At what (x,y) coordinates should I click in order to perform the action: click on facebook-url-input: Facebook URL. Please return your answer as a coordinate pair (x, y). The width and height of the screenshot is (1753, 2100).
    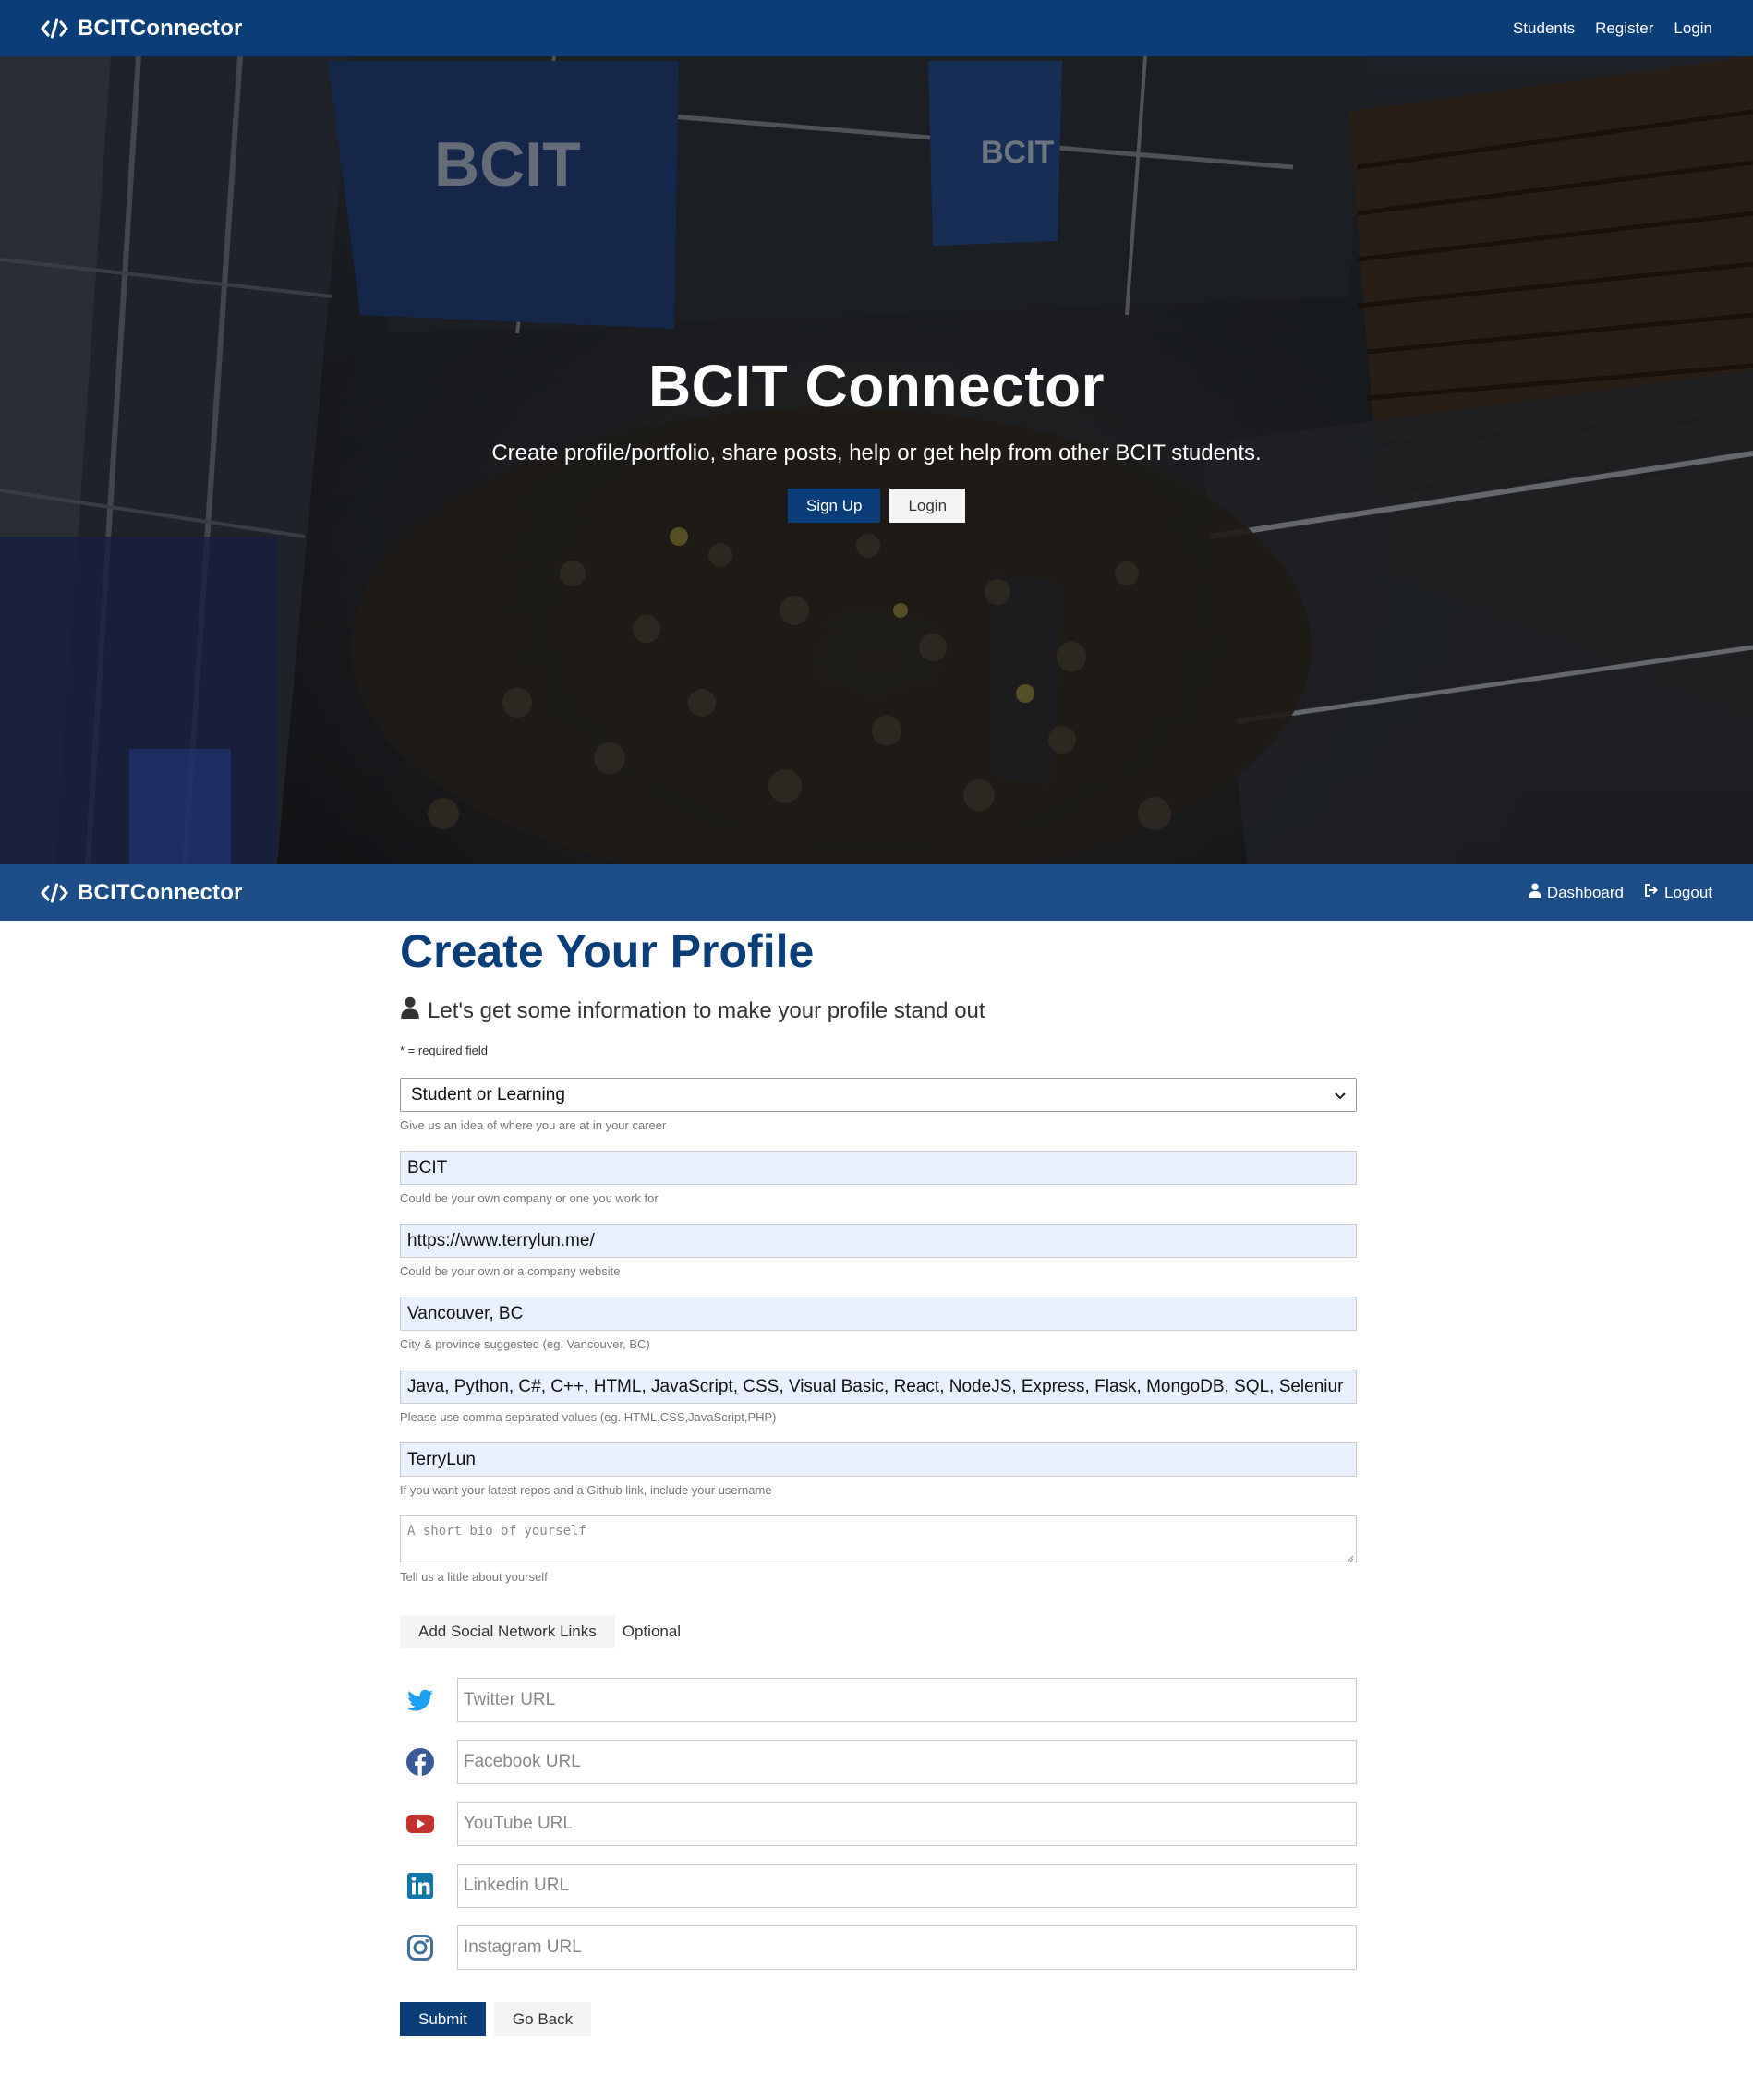
    Looking at the image, I should click on (907, 1762).